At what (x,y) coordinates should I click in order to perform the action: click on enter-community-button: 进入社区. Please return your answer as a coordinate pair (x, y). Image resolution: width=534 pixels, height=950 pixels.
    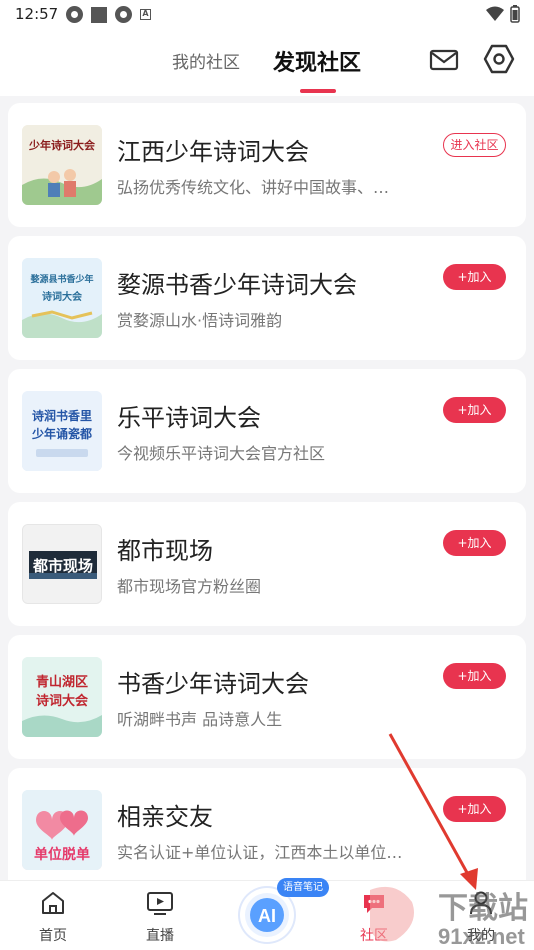
    Looking at the image, I should click on (474, 145).